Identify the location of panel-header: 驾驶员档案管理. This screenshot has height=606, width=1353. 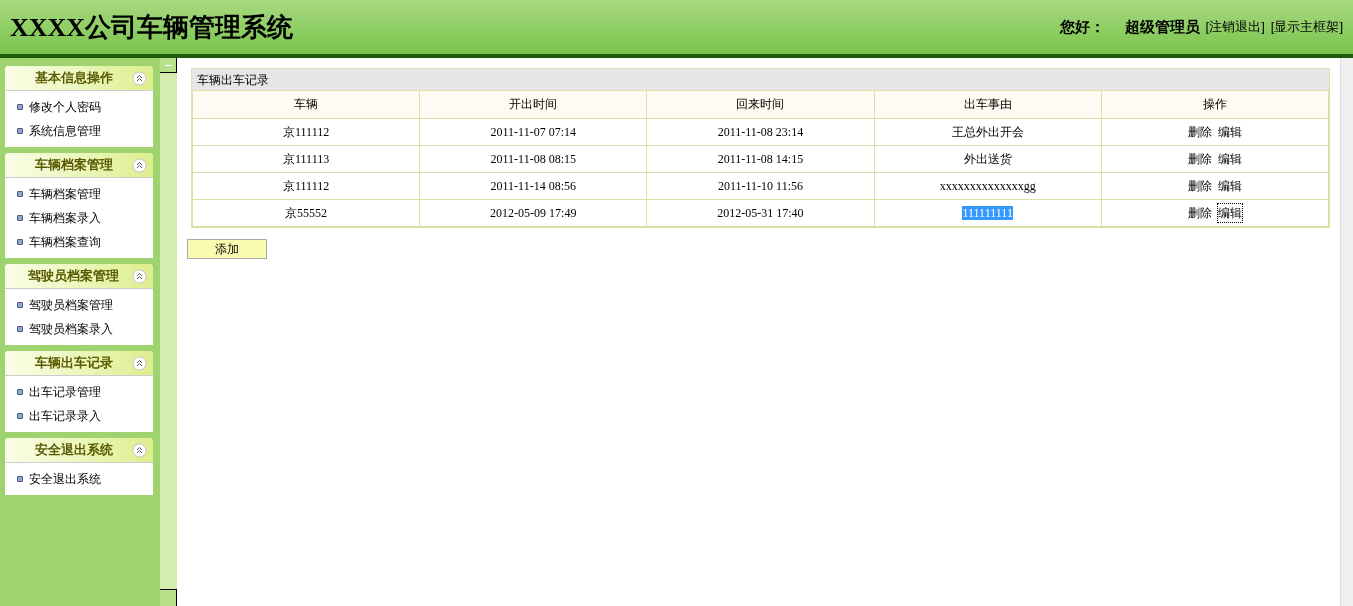
(79, 276).